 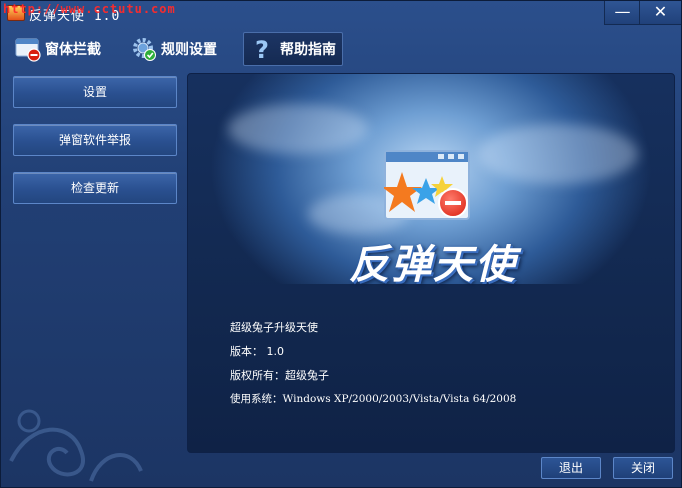 What do you see at coordinates (189, 50) in the screenshot?
I see `nav-tab-label: 规则设置` at bounding box center [189, 50].